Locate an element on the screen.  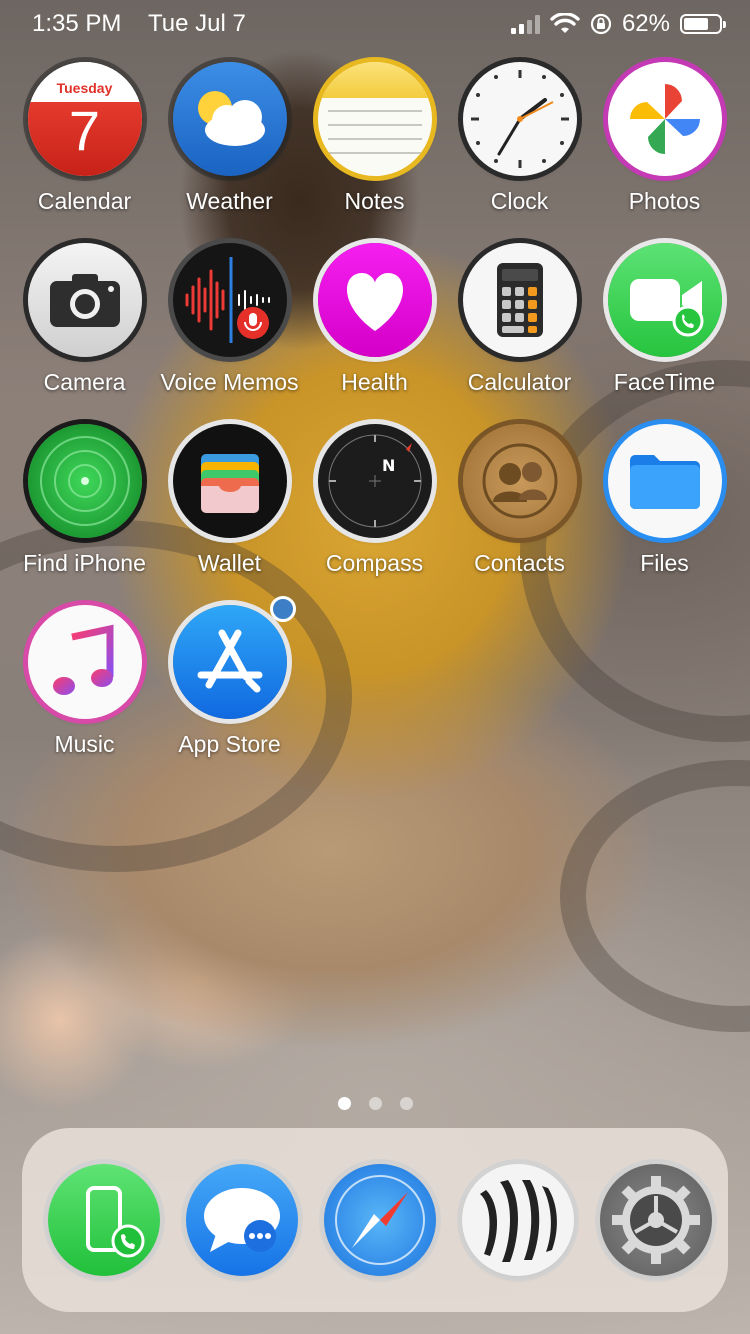
settings-gear-icon is located at coordinates (656, 1220).